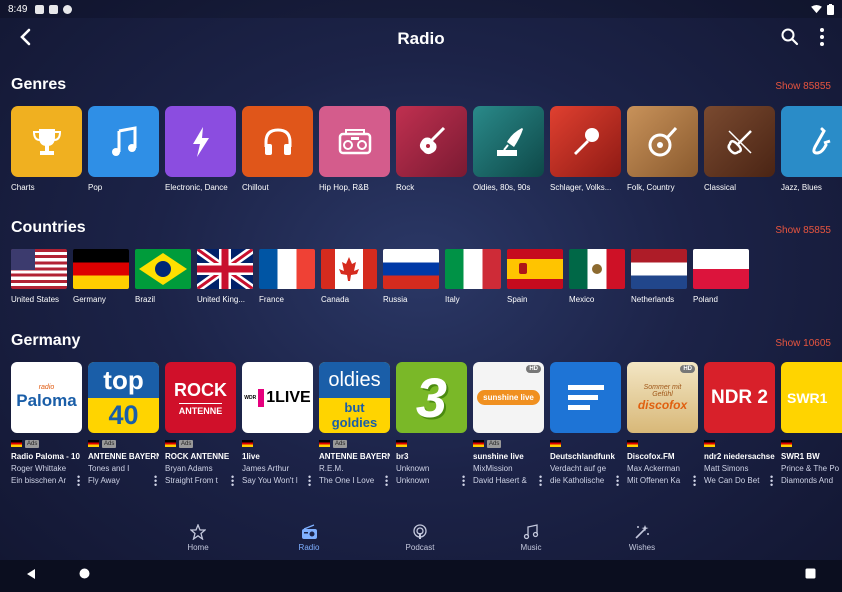 The width and height of the screenshot is (842, 592). Describe the element at coordinates (46, 340) in the screenshot. I see `germany-title: Germany` at that location.